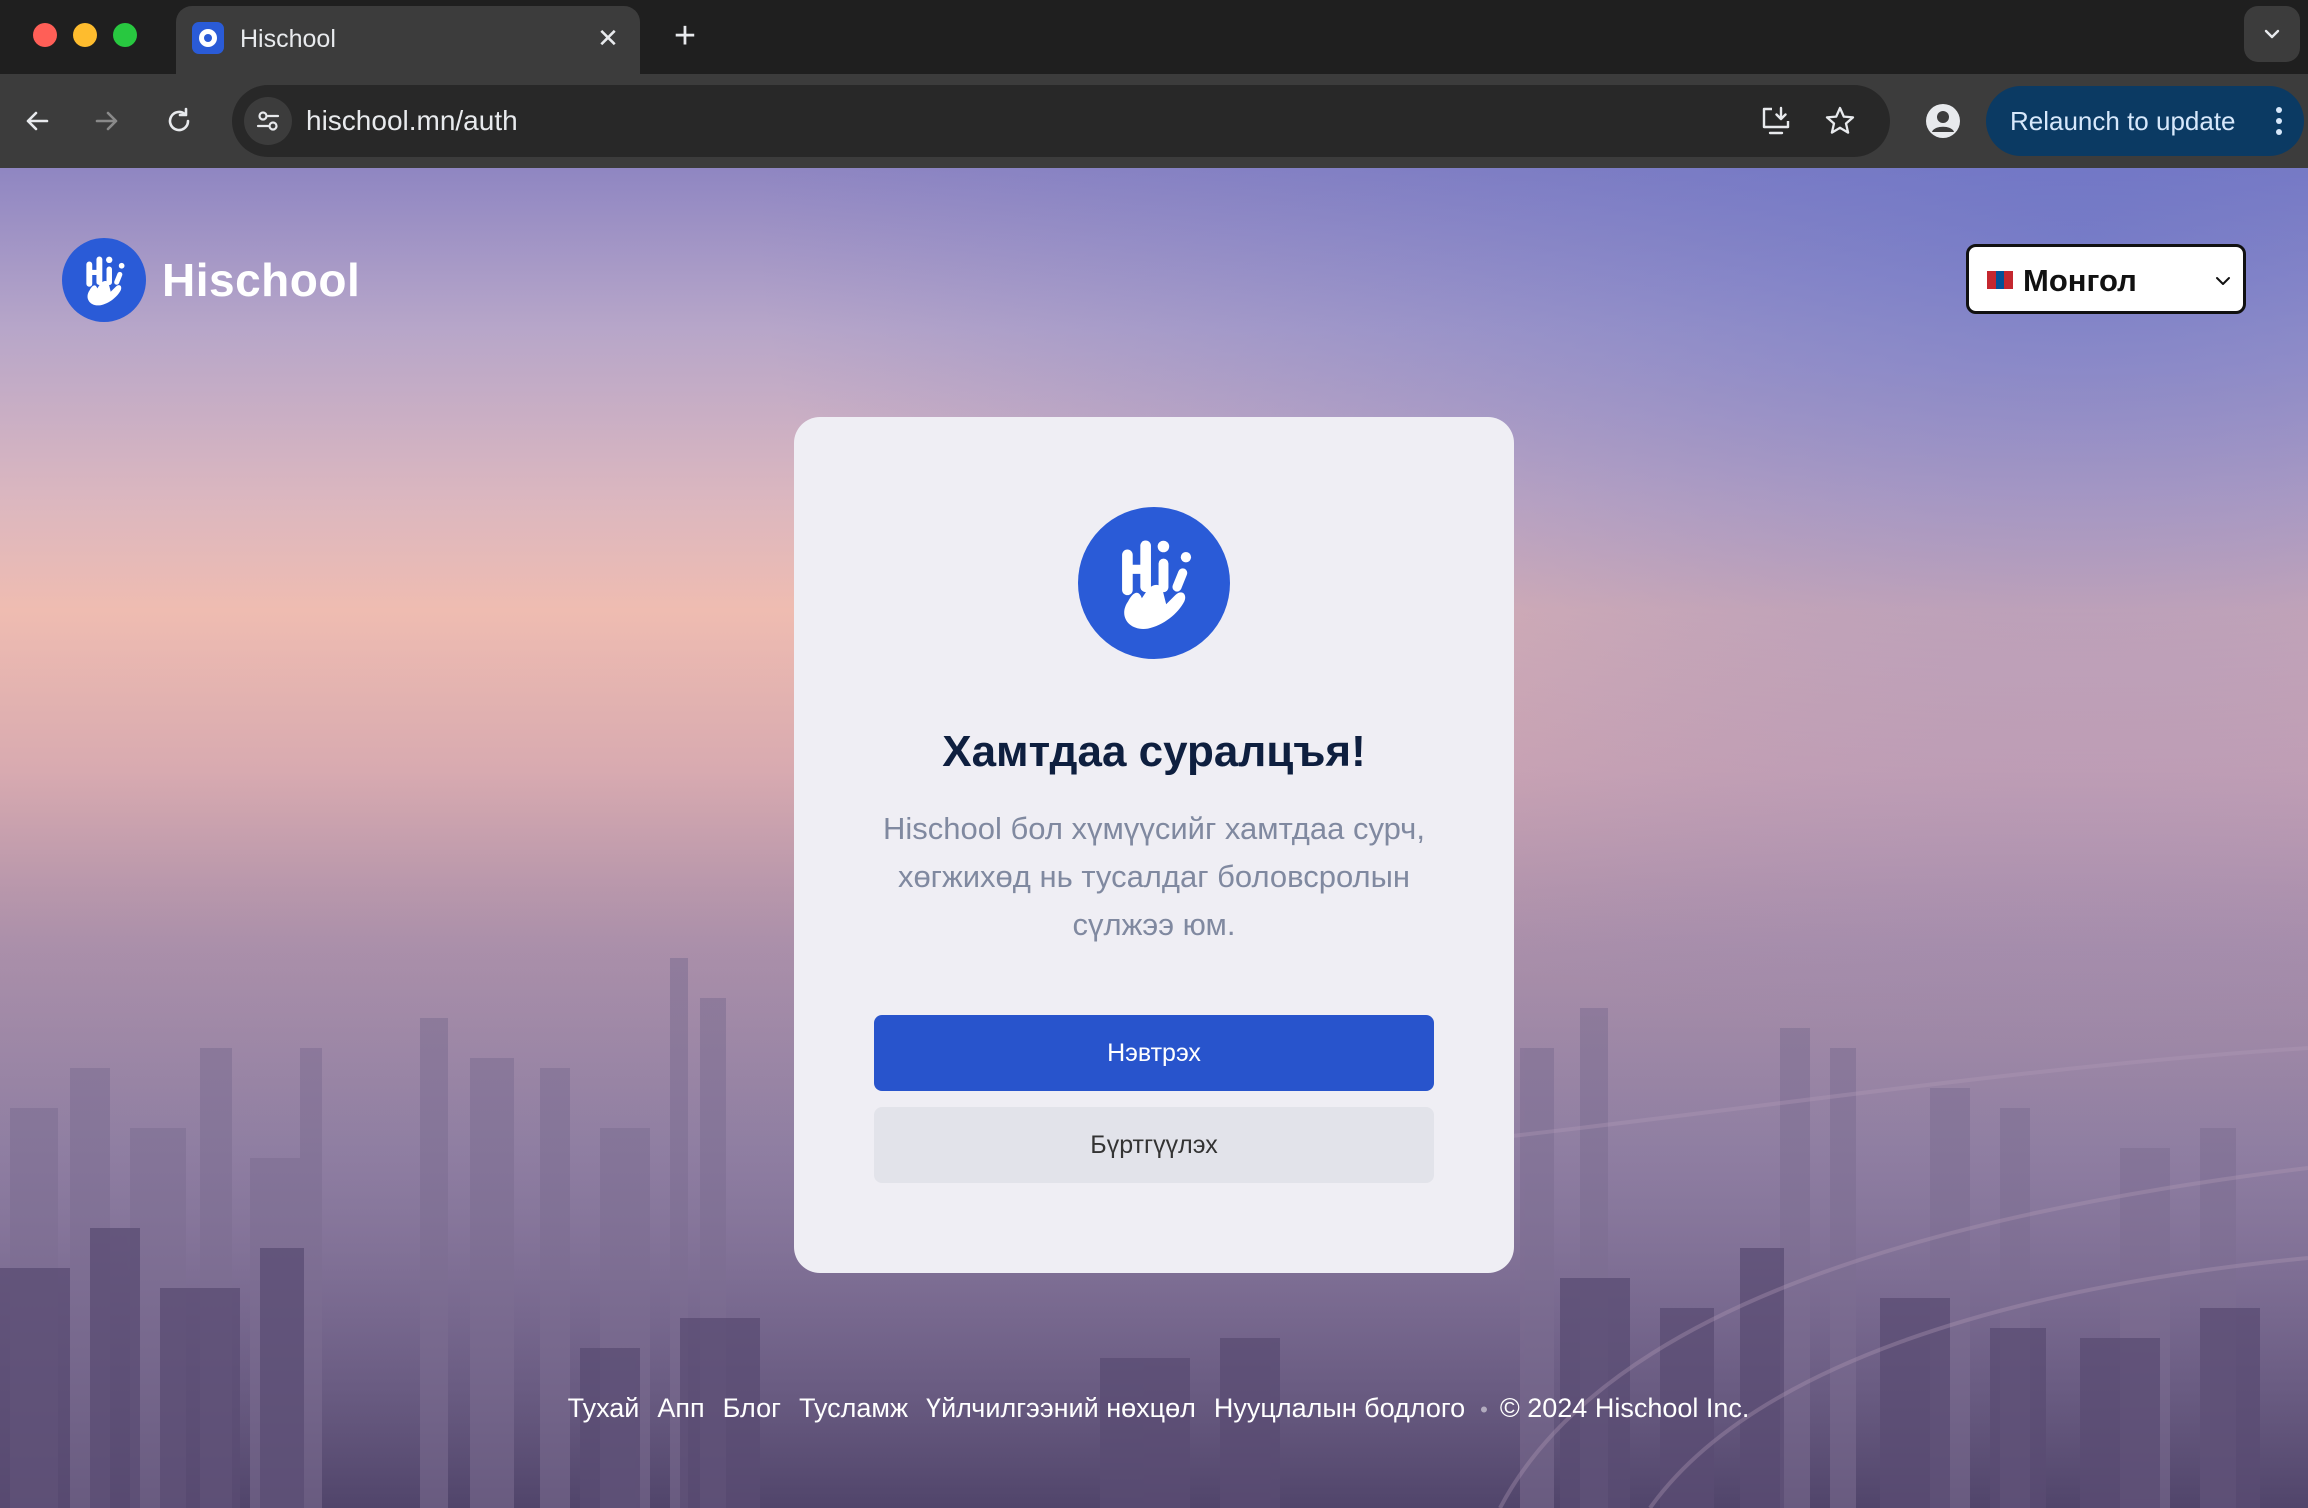  What do you see at coordinates (45, 35) in the screenshot?
I see `close-window-button` at bounding box center [45, 35].